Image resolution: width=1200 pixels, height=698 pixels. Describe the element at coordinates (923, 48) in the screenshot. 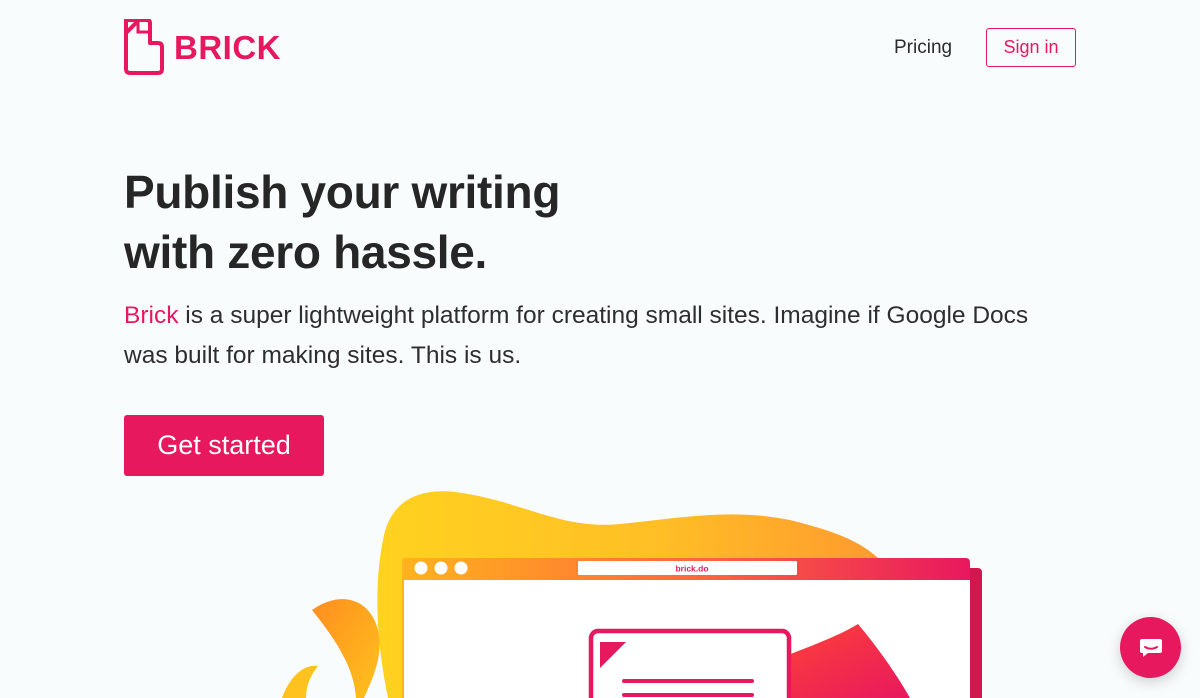

I see `nav-pricing-link: Pricing` at that location.